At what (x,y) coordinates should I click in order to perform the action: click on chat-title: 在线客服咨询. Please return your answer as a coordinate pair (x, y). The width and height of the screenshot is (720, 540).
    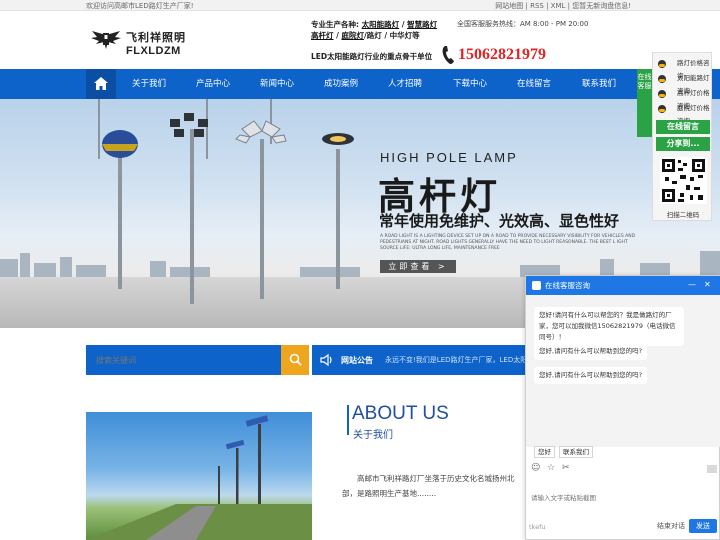
    Looking at the image, I should click on (567, 285).